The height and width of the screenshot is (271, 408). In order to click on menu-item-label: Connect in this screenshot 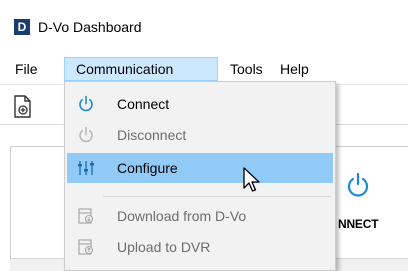, I will do `click(143, 104)`.